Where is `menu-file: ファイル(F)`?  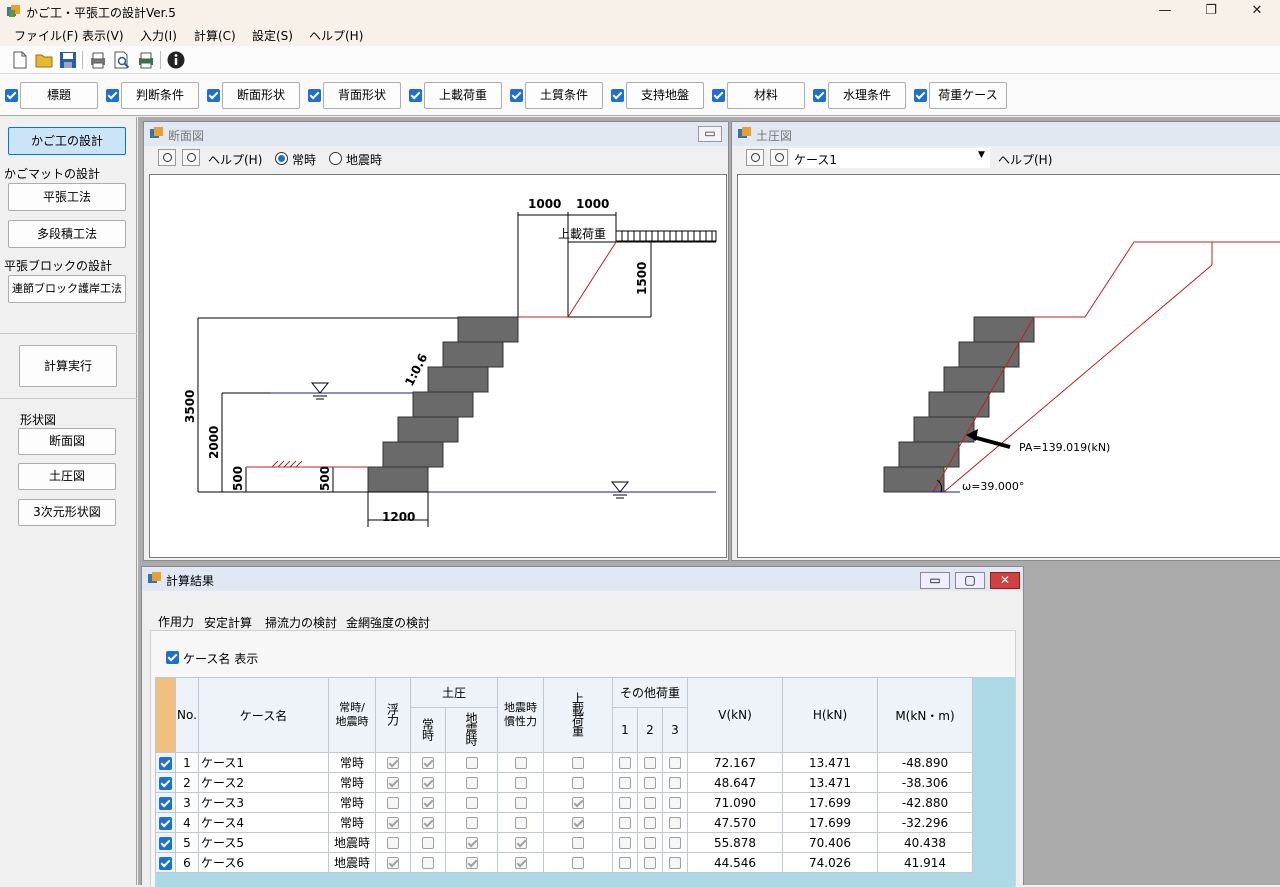
menu-file: ファイル(F) is located at coordinates (46, 35).